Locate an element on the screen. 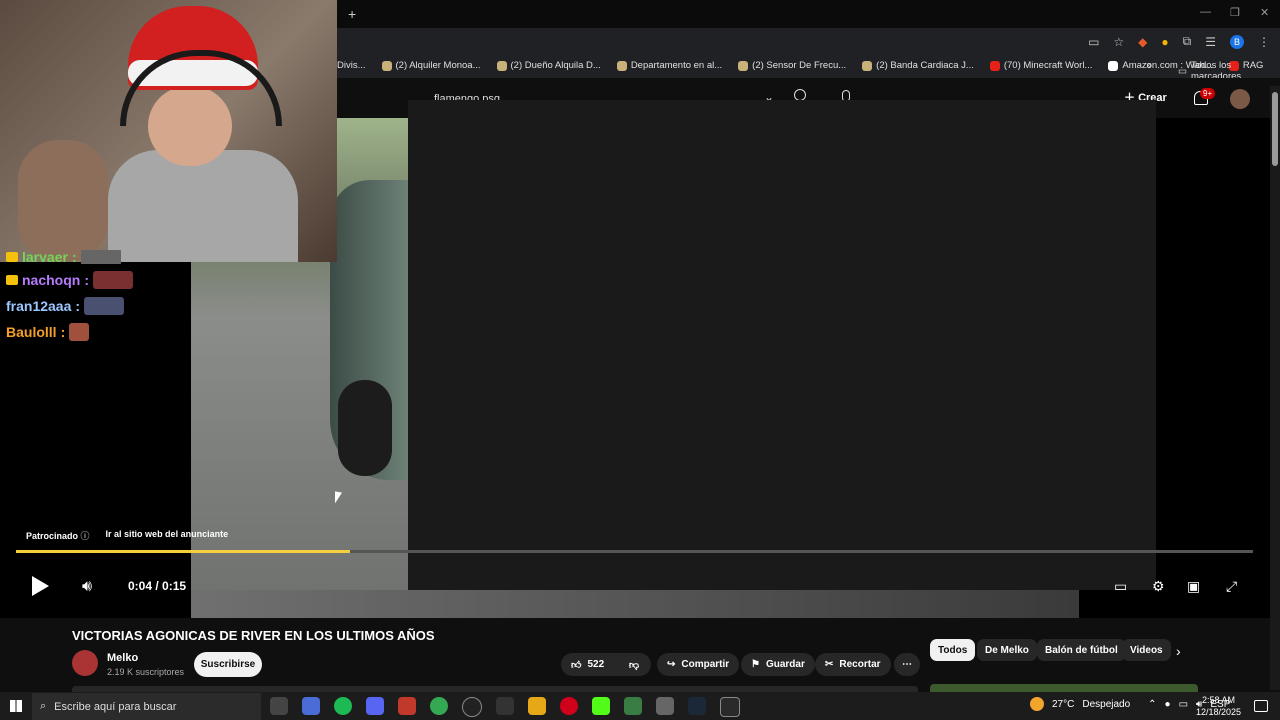 This screenshot has width=1280, height=720. bookmark-star-icon: ☆ is located at coordinates (1118, 42).